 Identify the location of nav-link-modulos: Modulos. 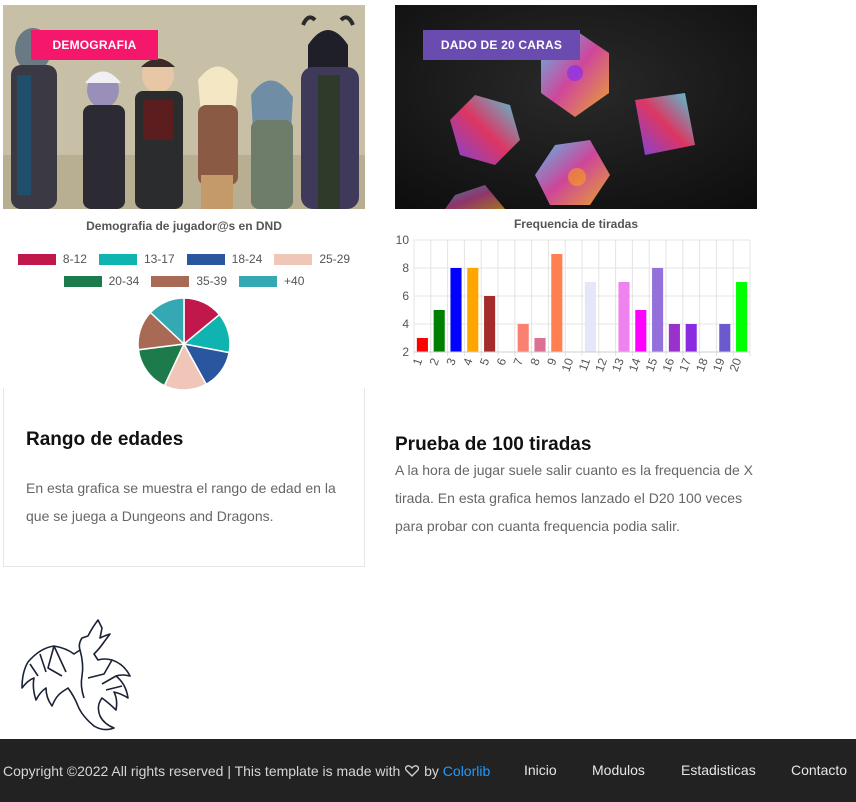
(618, 770).